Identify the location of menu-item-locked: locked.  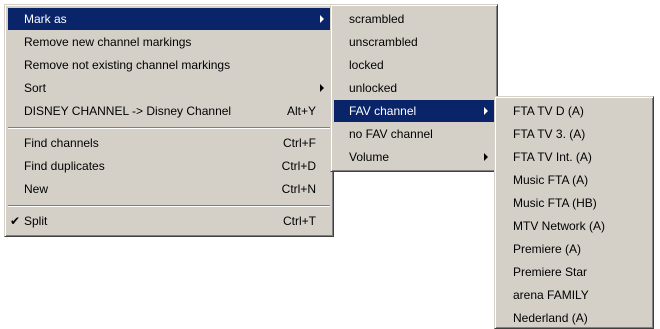
(414, 65).